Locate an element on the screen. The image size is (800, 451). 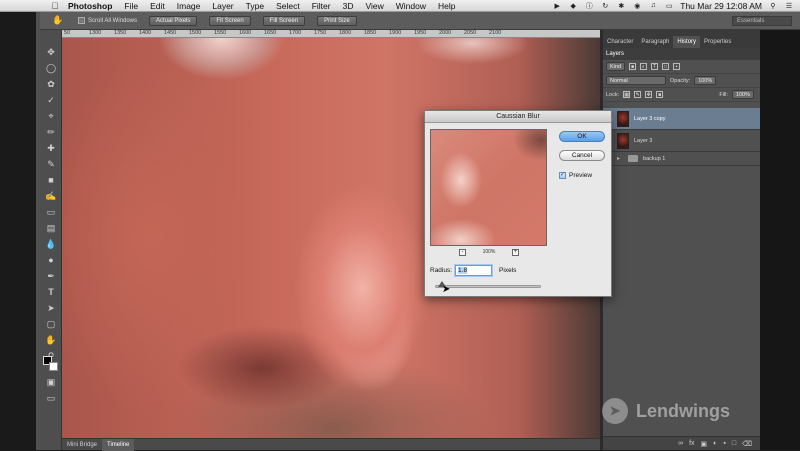
battery-icon: ▭ is located at coordinates (669, 6).